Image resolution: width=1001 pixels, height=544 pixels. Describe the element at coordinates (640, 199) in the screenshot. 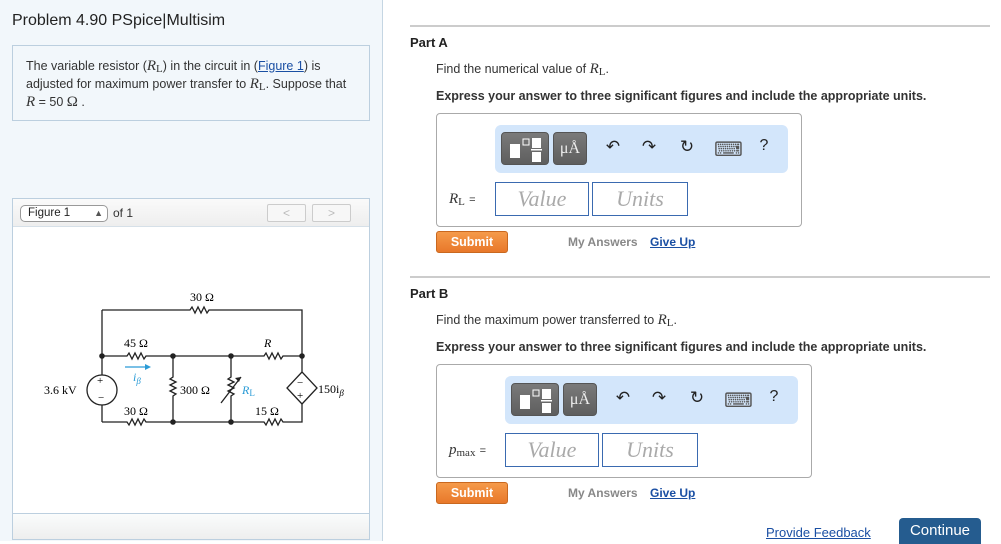

I see `part-a-units-input: Units` at that location.